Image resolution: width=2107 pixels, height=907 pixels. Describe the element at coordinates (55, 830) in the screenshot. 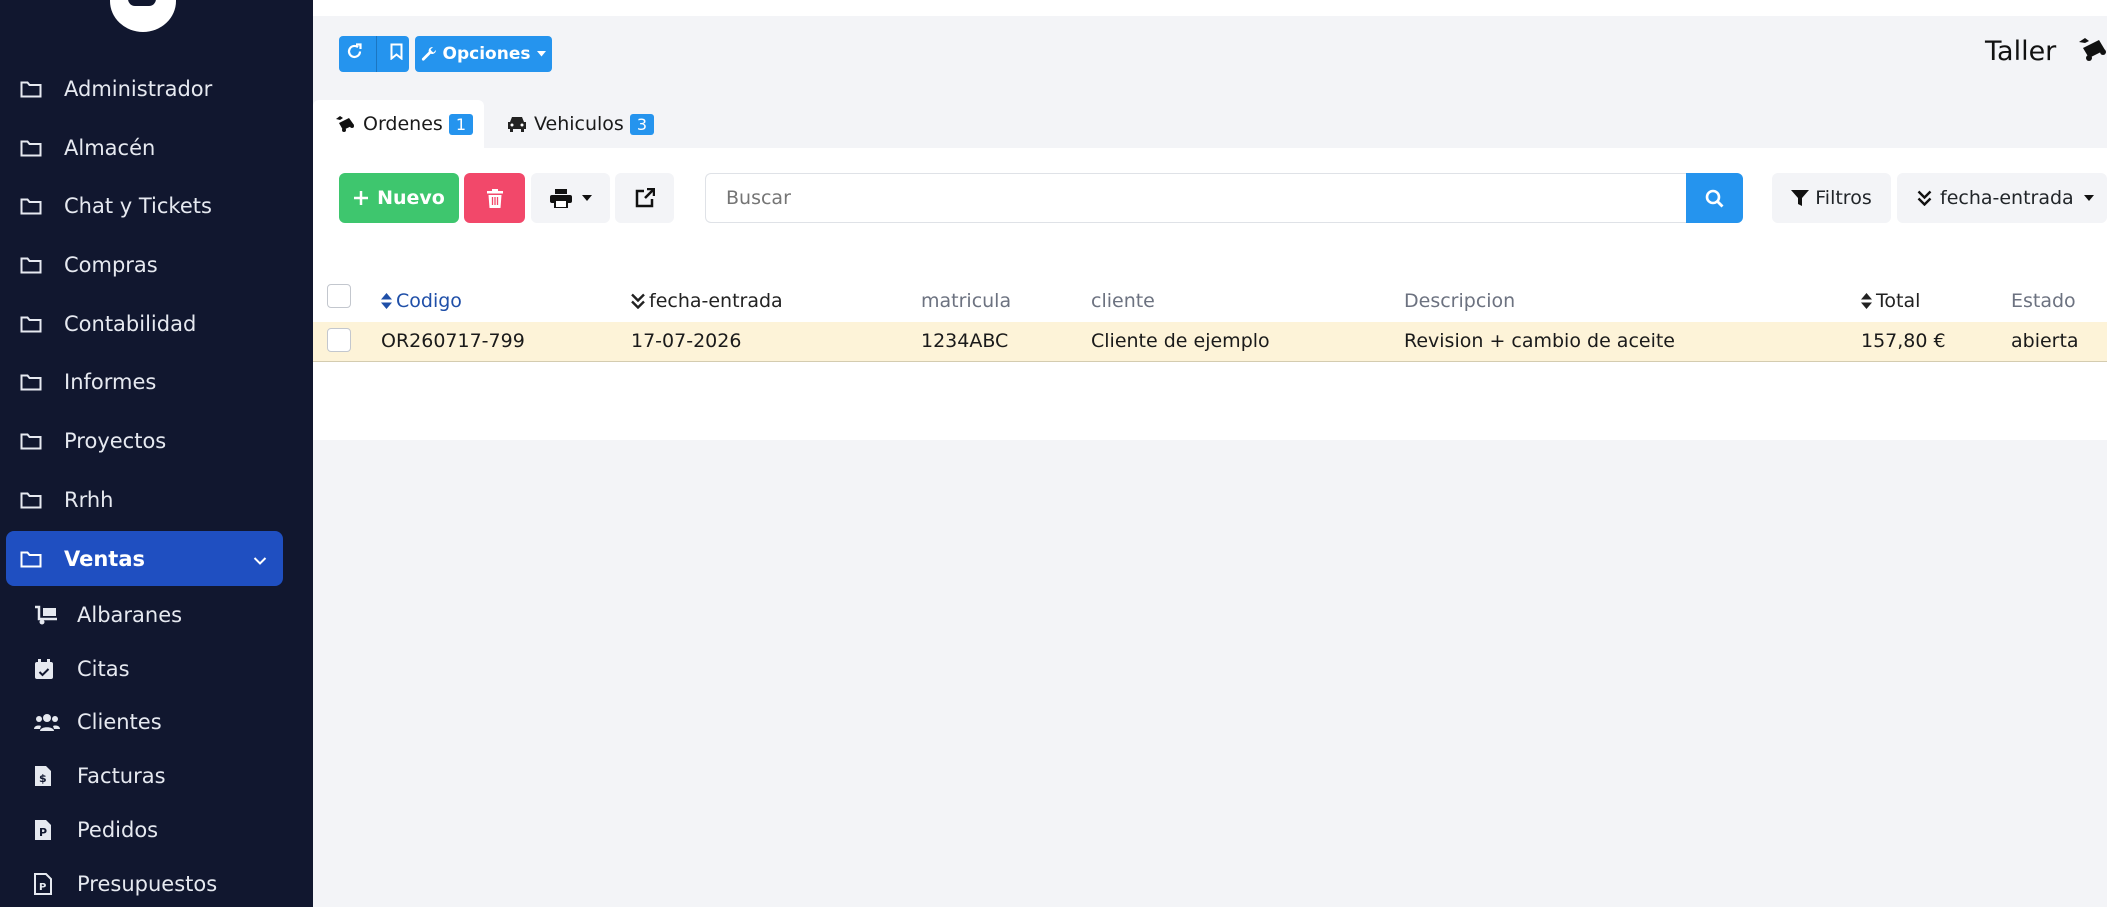

I see `file-order-icon: P` at that location.